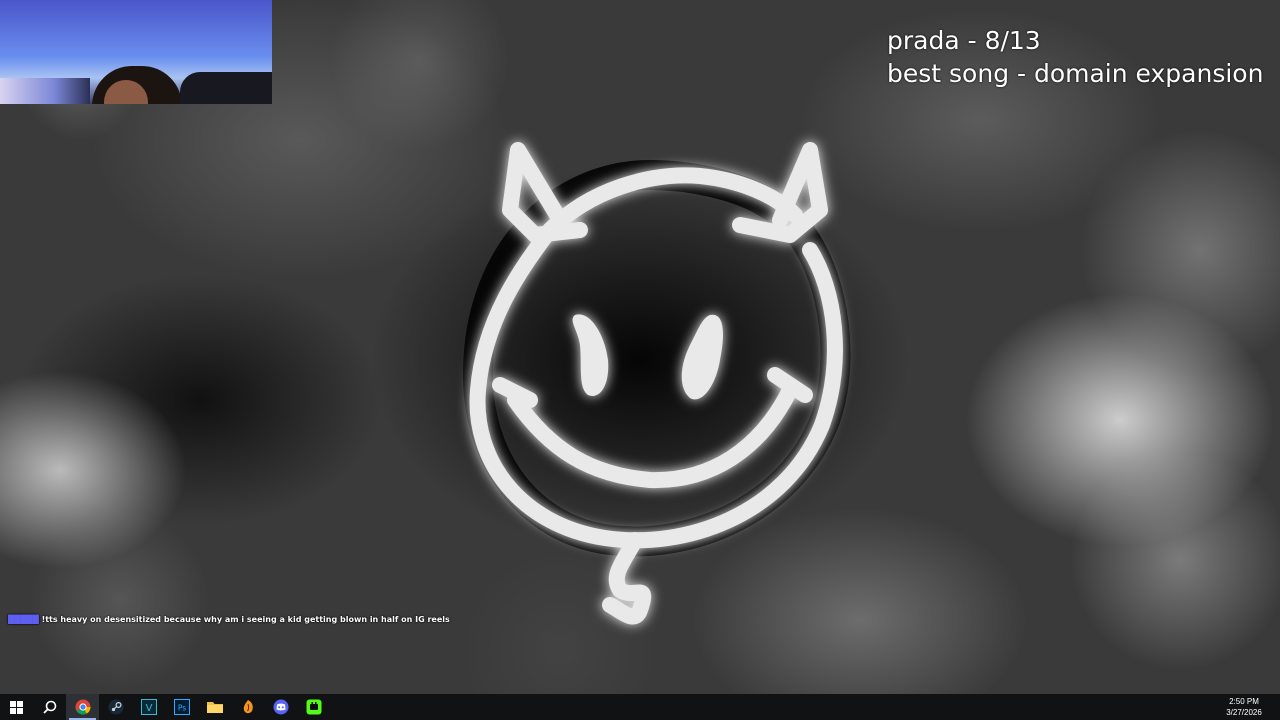 The height and width of the screenshot is (720, 1280). I want to click on taskbar-file-explorer, so click(214, 707).